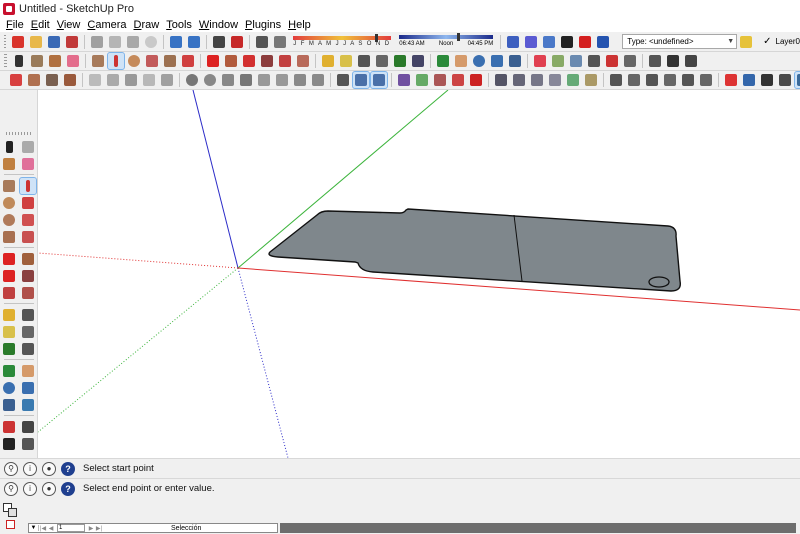 The image size is (800, 534). What do you see at coordinates (28, 185) in the screenshot?
I see `line-tool-button` at bounding box center [28, 185].